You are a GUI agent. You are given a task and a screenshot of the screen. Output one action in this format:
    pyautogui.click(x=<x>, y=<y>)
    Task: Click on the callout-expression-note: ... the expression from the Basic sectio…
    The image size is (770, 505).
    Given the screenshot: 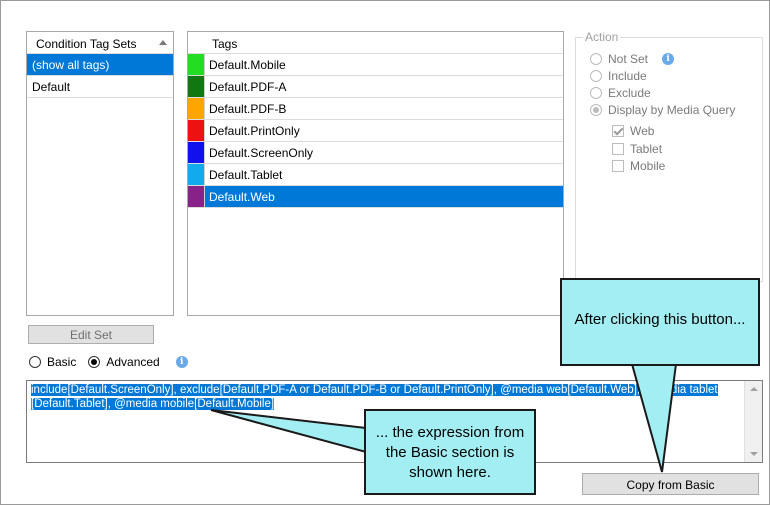 What is the action you would take?
    pyautogui.click(x=450, y=452)
    